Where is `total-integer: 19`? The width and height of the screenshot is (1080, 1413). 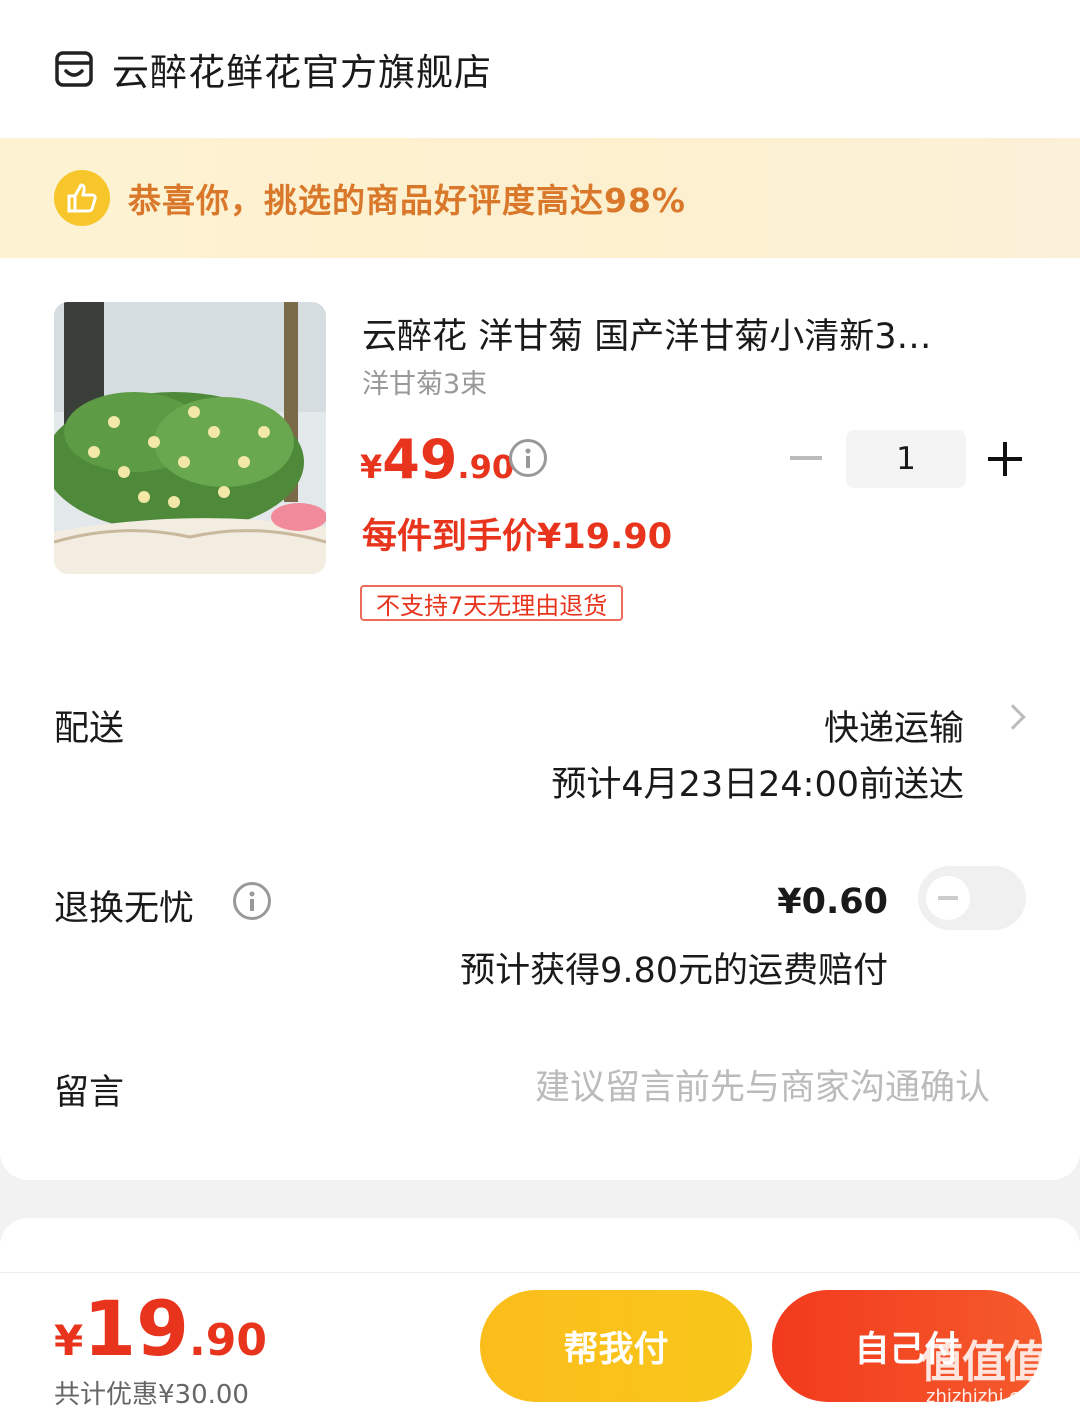 total-integer: 19 is located at coordinates (136, 1328).